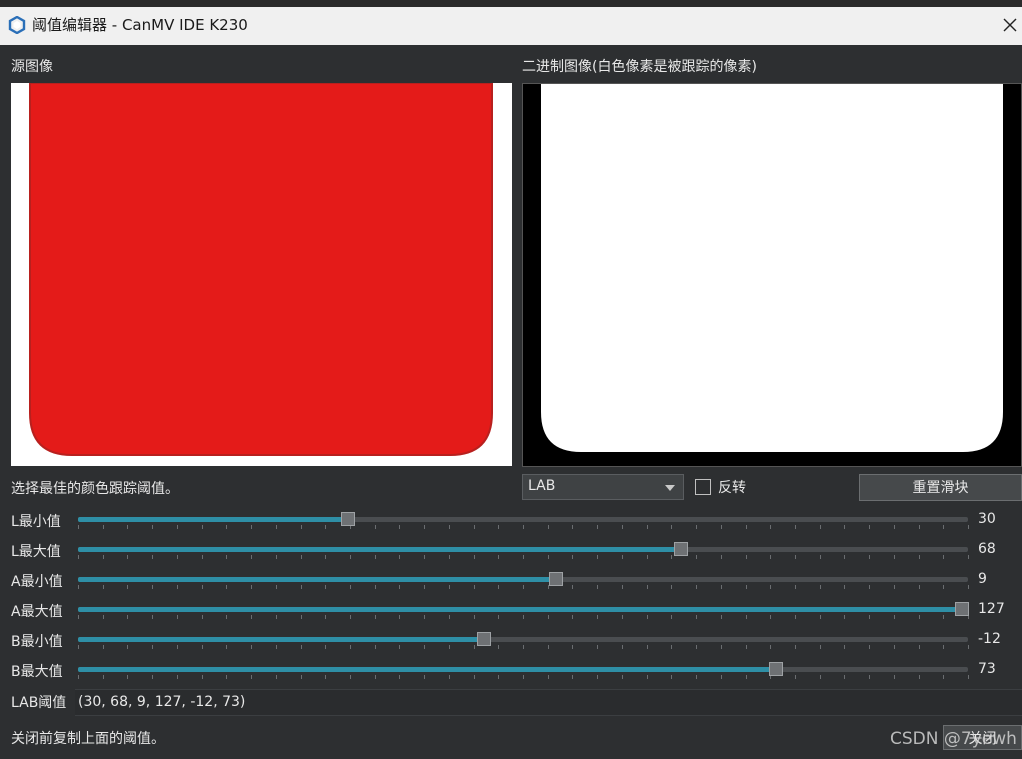  What do you see at coordinates (639, 67) in the screenshot?
I see `binary-image-label: 二进制图像(白色像素是被跟踪的像素)` at bounding box center [639, 67].